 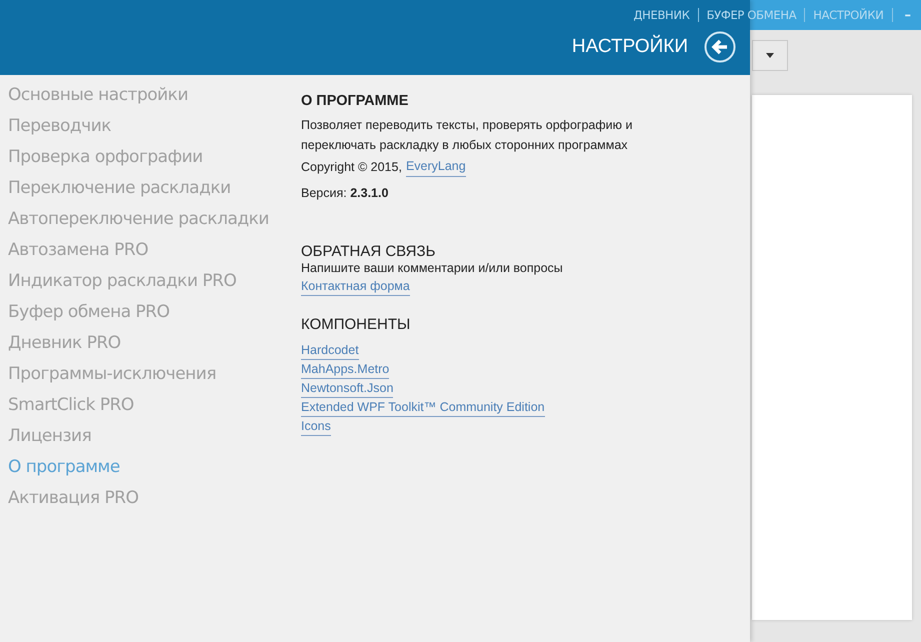 What do you see at coordinates (720, 47) in the screenshot?
I see `back-button` at bounding box center [720, 47].